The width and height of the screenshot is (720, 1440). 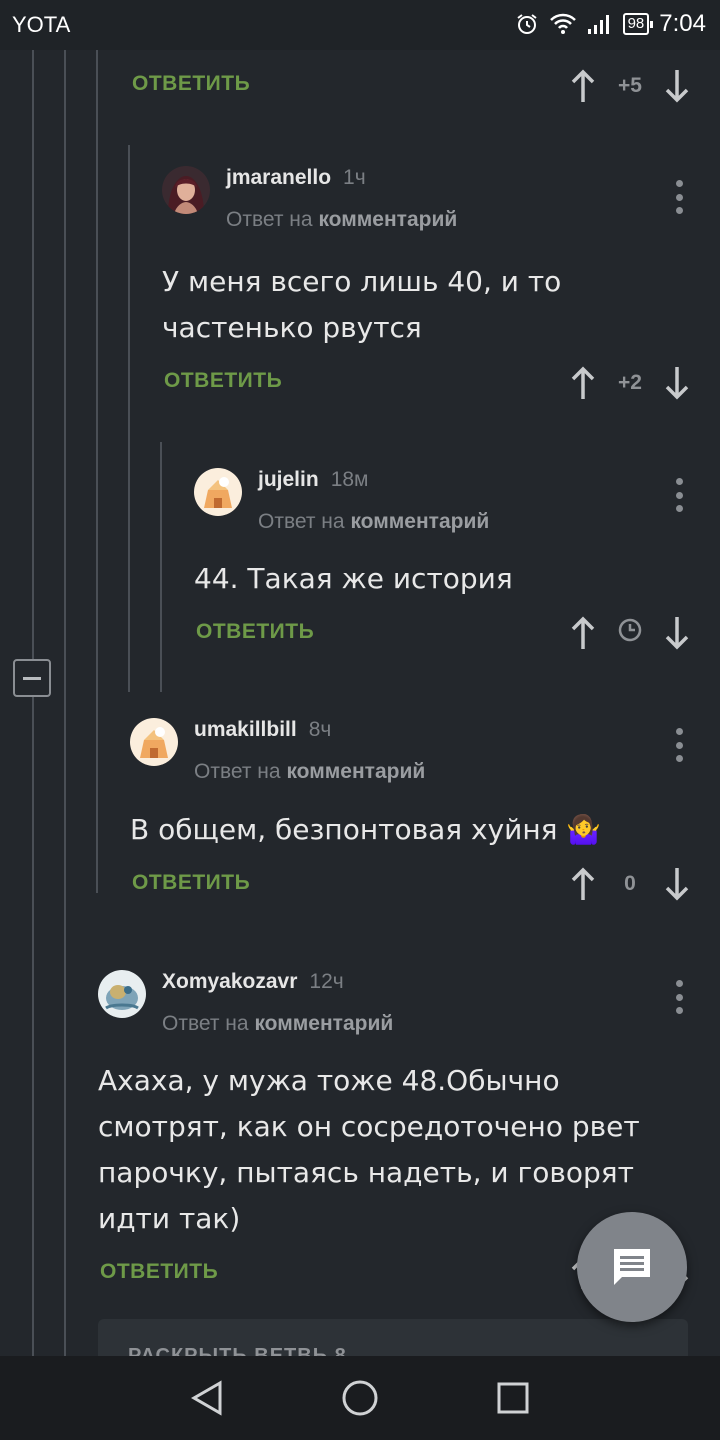 I want to click on comment-time: 18м, so click(x=349, y=479).